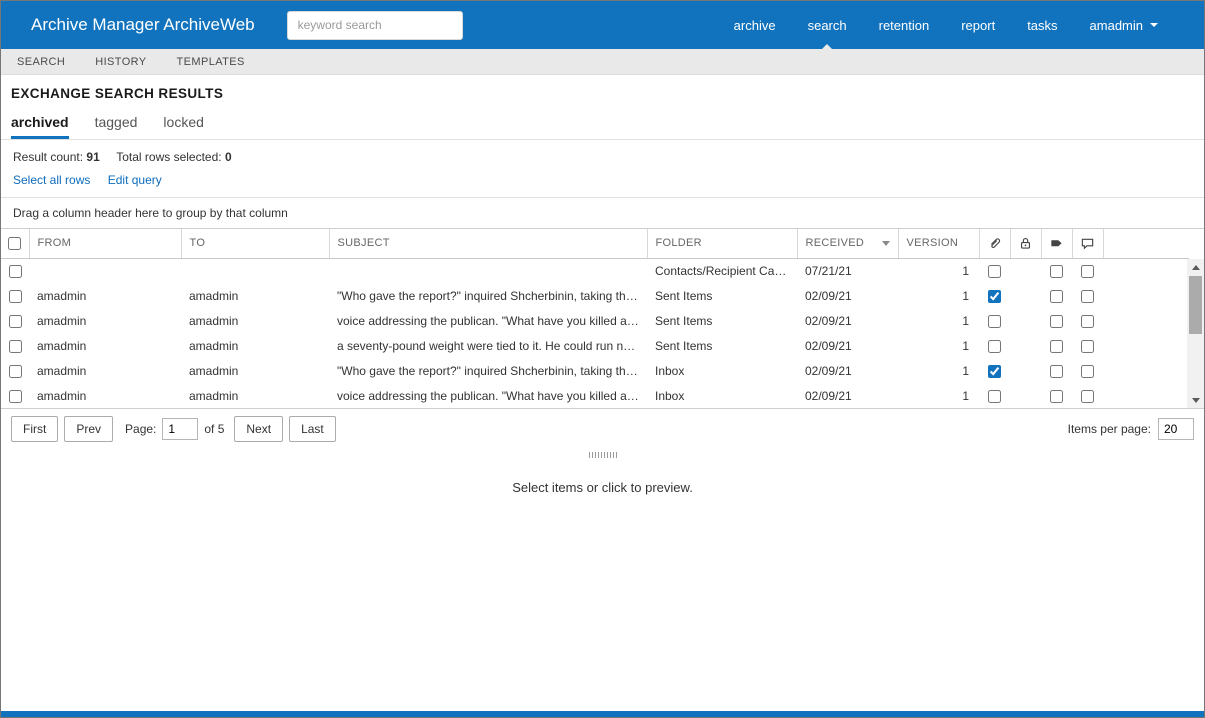 The width and height of the screenshot is (1205, 718). I want to click on tab-archived: archived, so click(40, 126).